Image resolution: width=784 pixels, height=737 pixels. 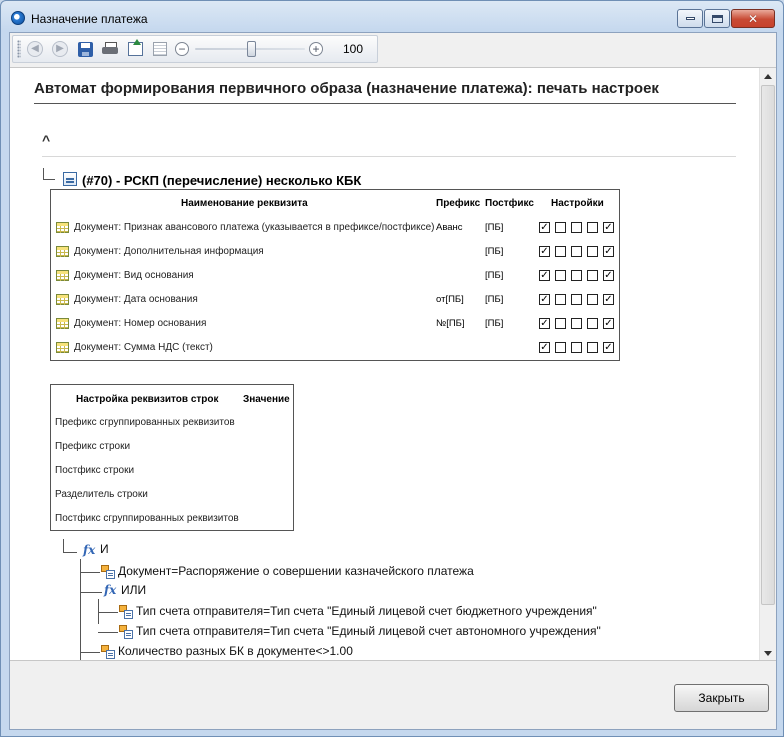 I want to click on requisite-name: Документ: Вид основания, so click(x=134, y=275).